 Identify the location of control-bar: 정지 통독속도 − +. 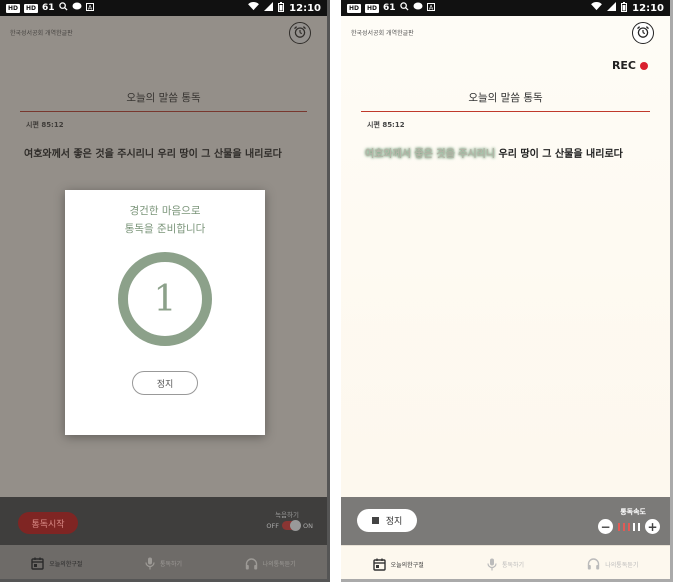
(505, 521).